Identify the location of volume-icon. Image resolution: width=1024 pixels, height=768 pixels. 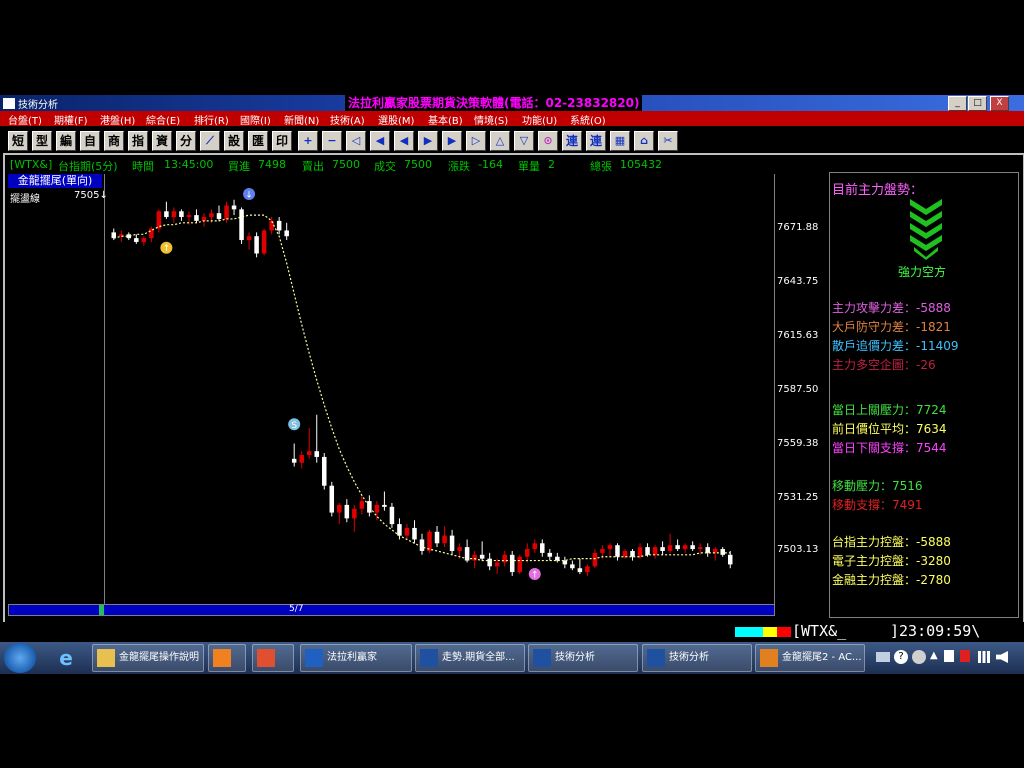
(1002, 657).